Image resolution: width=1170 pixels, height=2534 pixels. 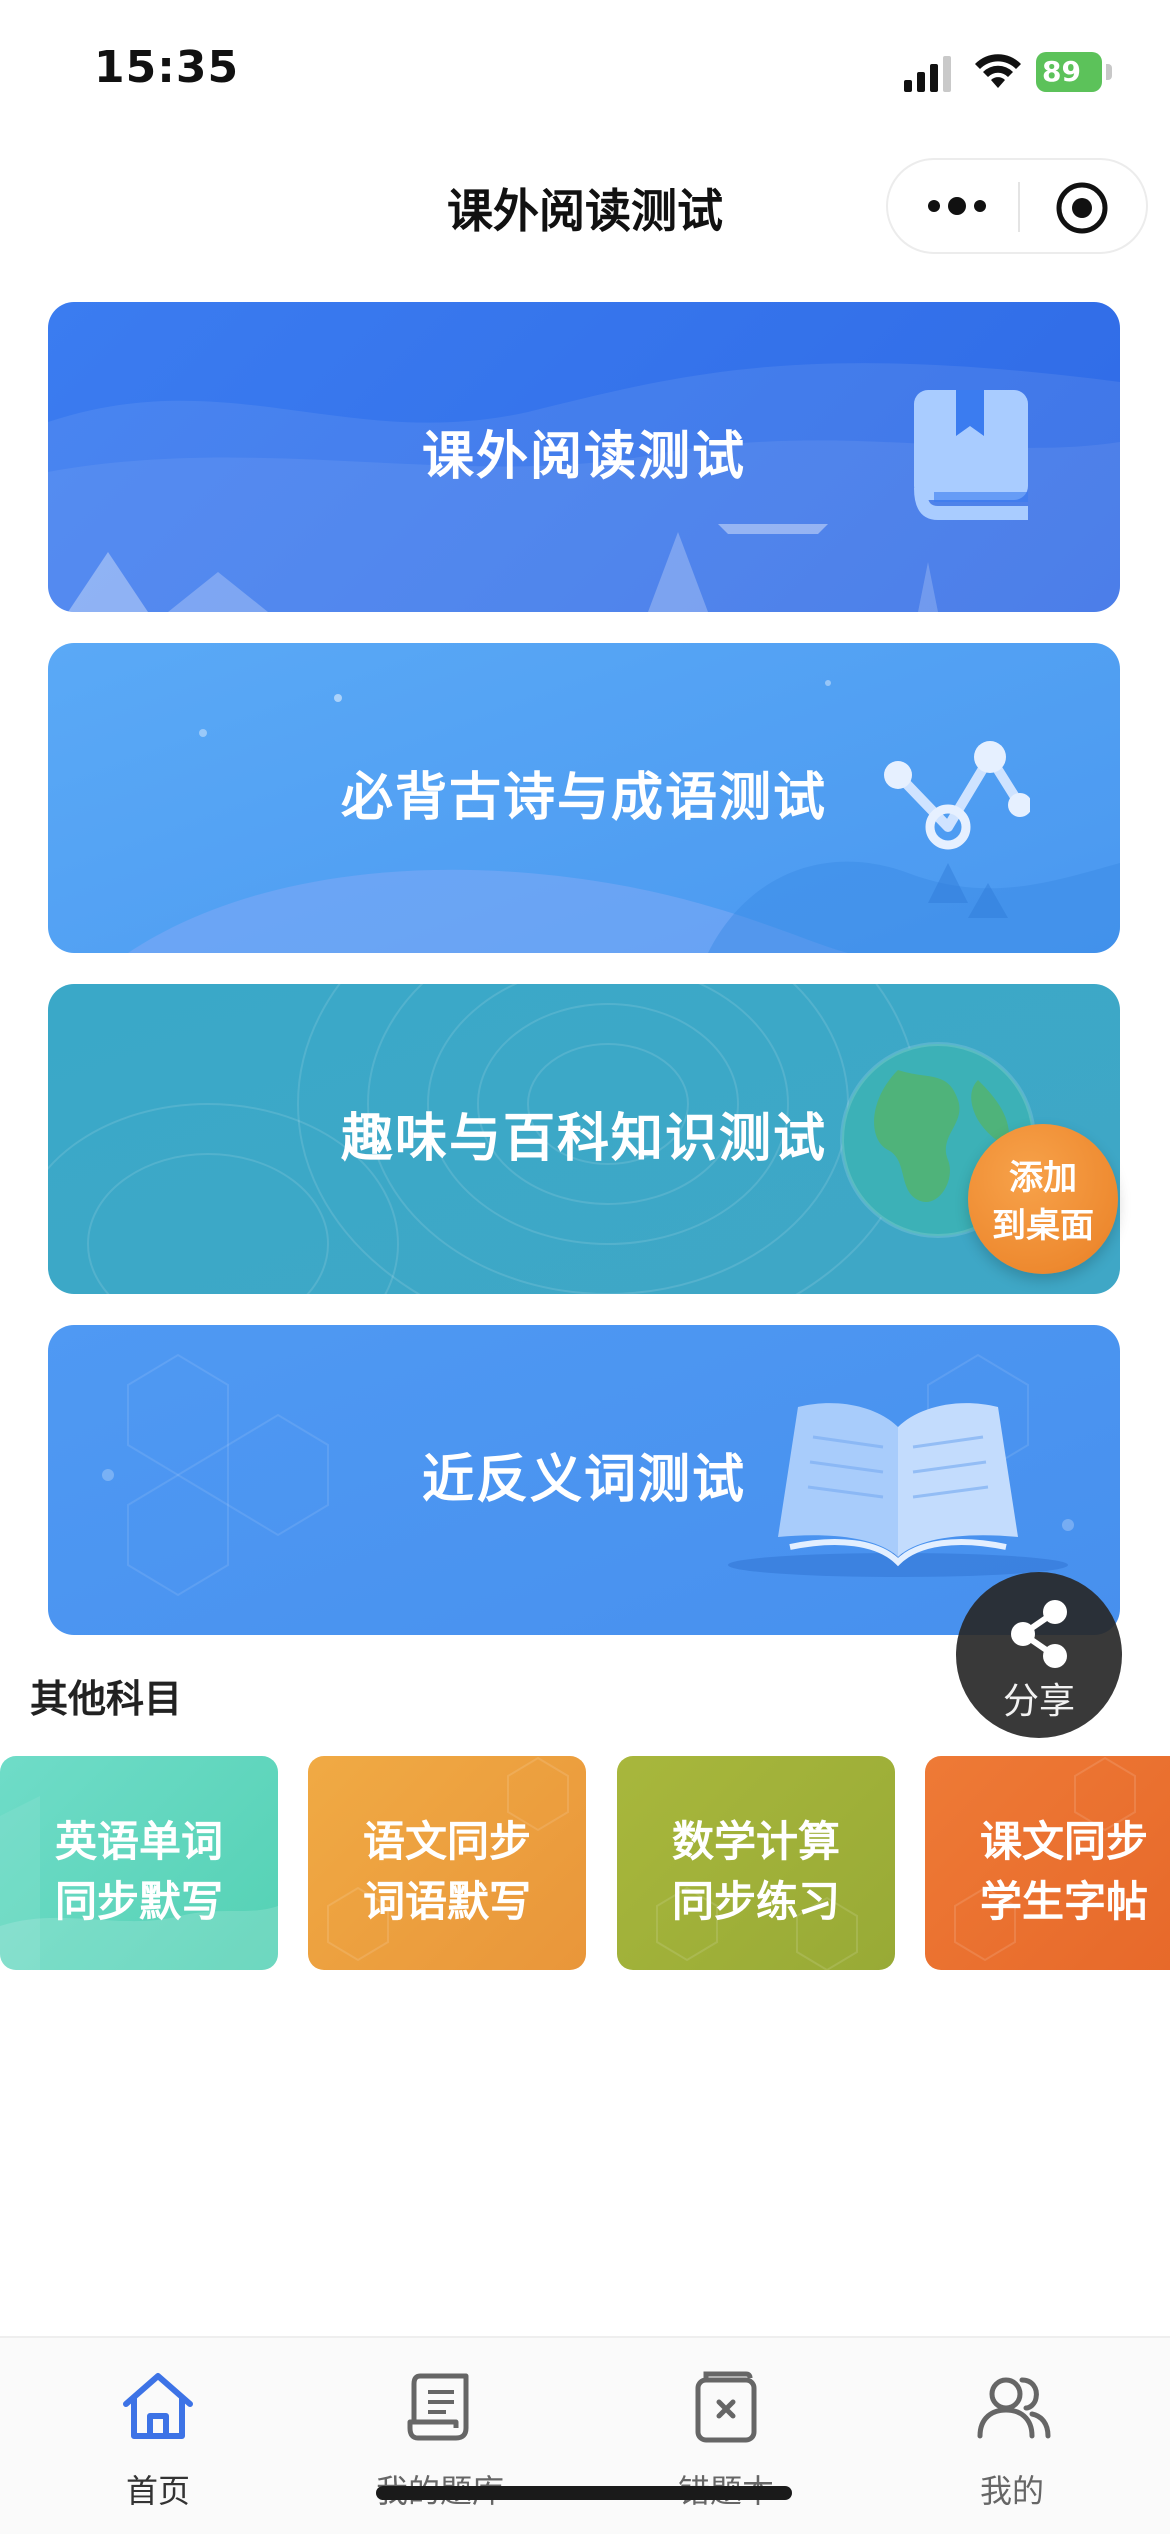 What do you see at coordinates (106, 1699) in the screenshot?
I see `other-subjects-title: 其他科目` at bounding box center [106, 1699].